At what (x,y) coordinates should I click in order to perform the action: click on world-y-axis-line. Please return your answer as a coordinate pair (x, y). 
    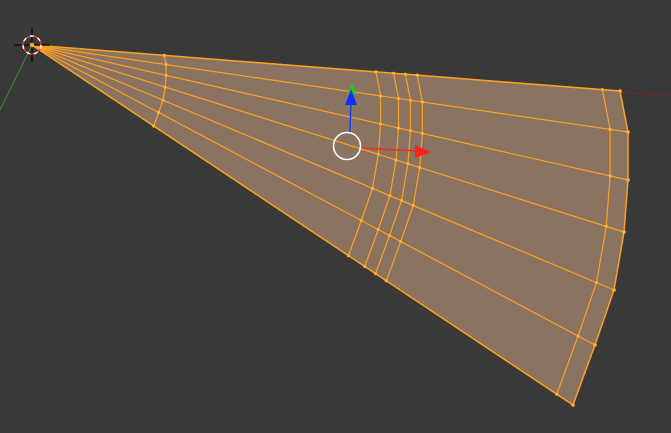
    Looking at the image, I should click on (16, 77).